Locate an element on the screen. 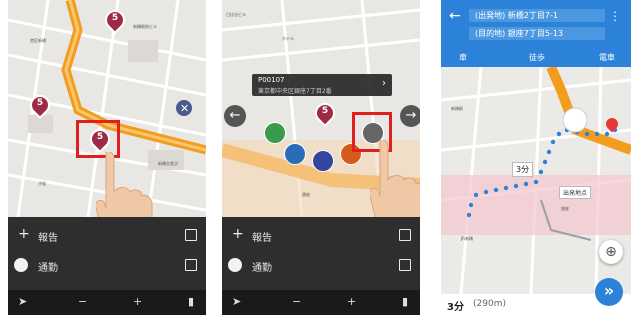 Image resolution: width=636 pixels, height=315 pixels. mode-tab-walk: 徒歩 is located at coordinates (537, 57).